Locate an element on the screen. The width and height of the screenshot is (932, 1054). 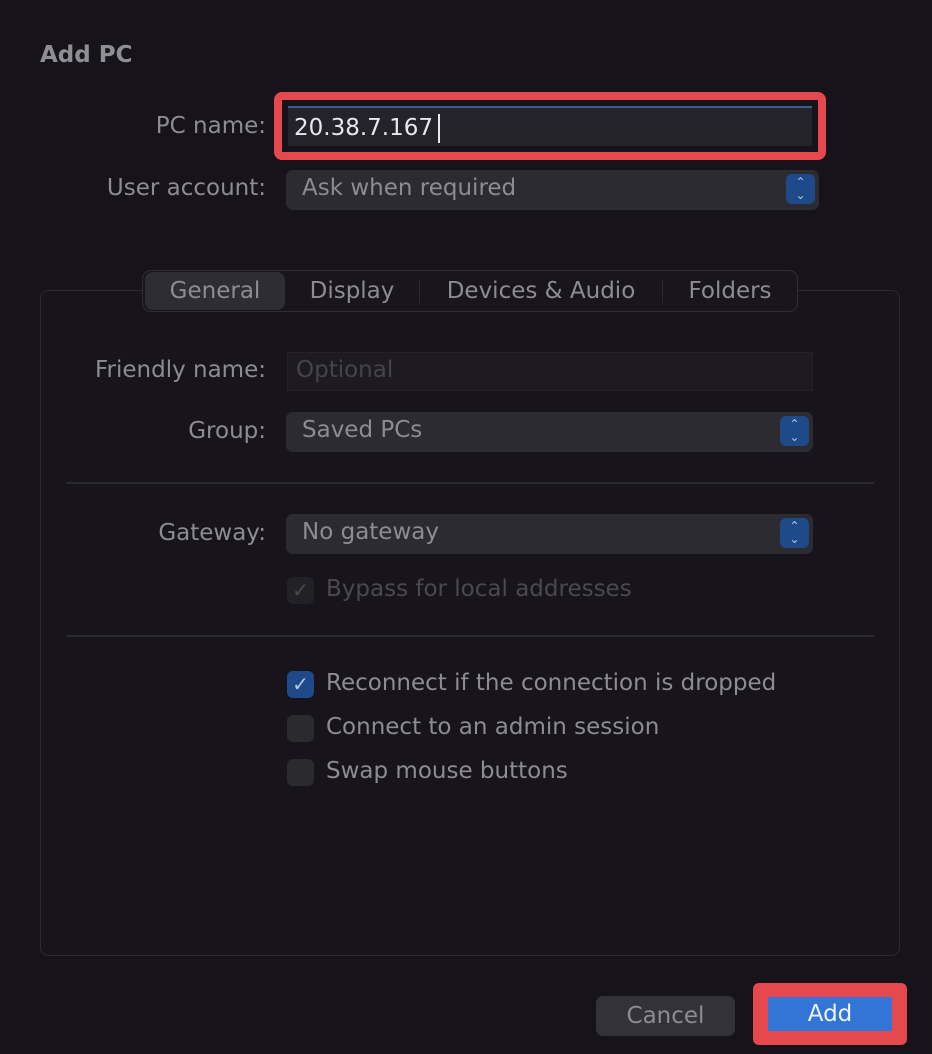
swap-mouse-label: Swap mouse buttons is located at coordinates (447, 771).